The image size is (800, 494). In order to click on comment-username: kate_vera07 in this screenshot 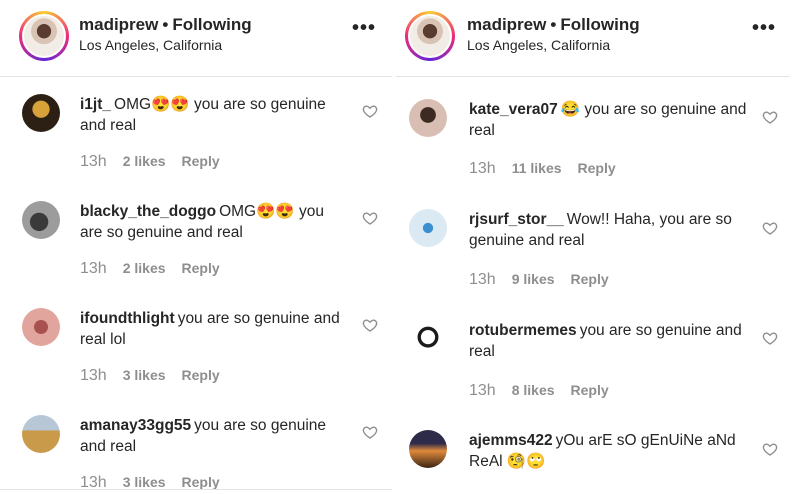, I will do `click(513, 109)`.